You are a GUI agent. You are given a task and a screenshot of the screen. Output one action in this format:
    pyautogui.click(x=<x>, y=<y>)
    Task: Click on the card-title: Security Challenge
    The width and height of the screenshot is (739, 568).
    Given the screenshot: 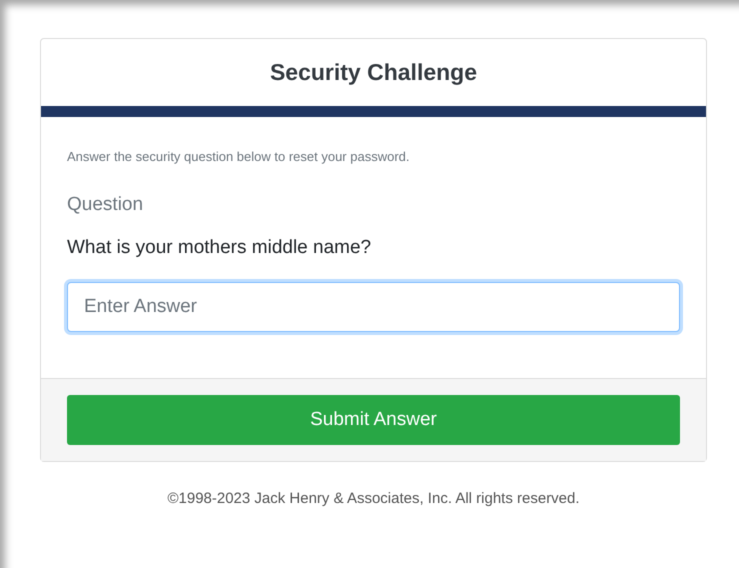 What is the action you would take?
    pyautogui.click(x=374, y=72)
    